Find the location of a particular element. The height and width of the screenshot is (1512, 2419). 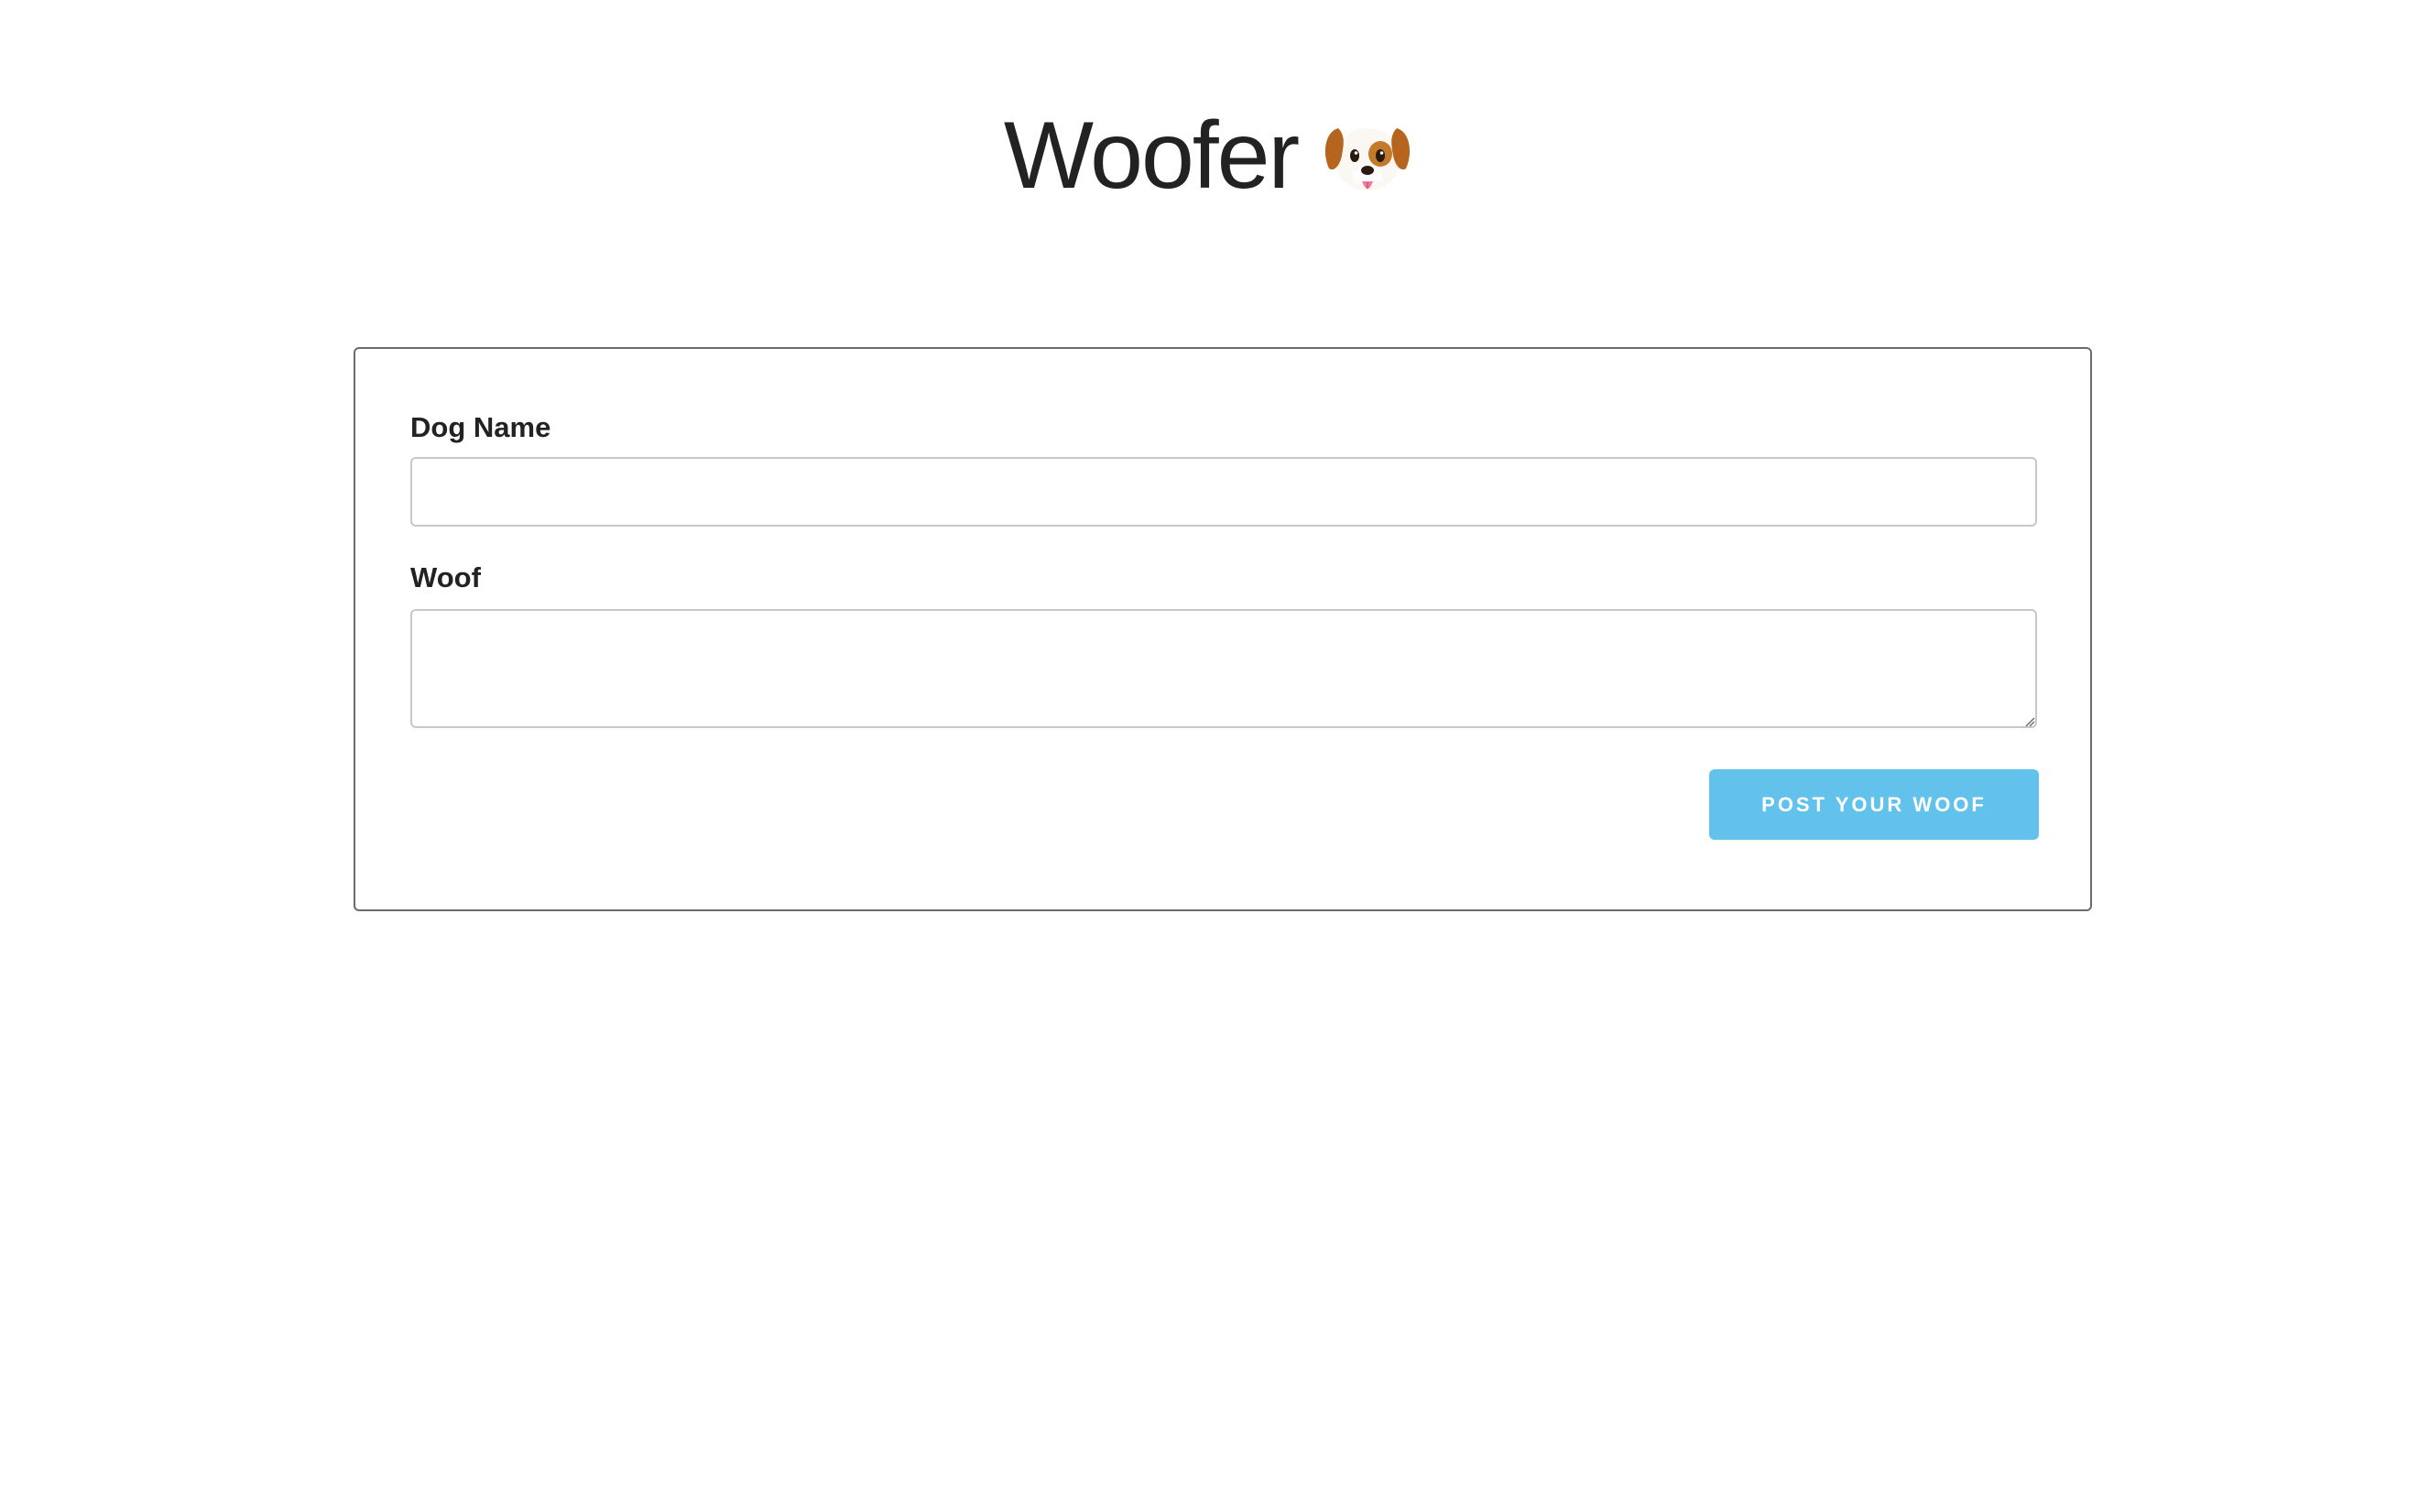

resize-grip-icon is located at coordinates (2030, 721).